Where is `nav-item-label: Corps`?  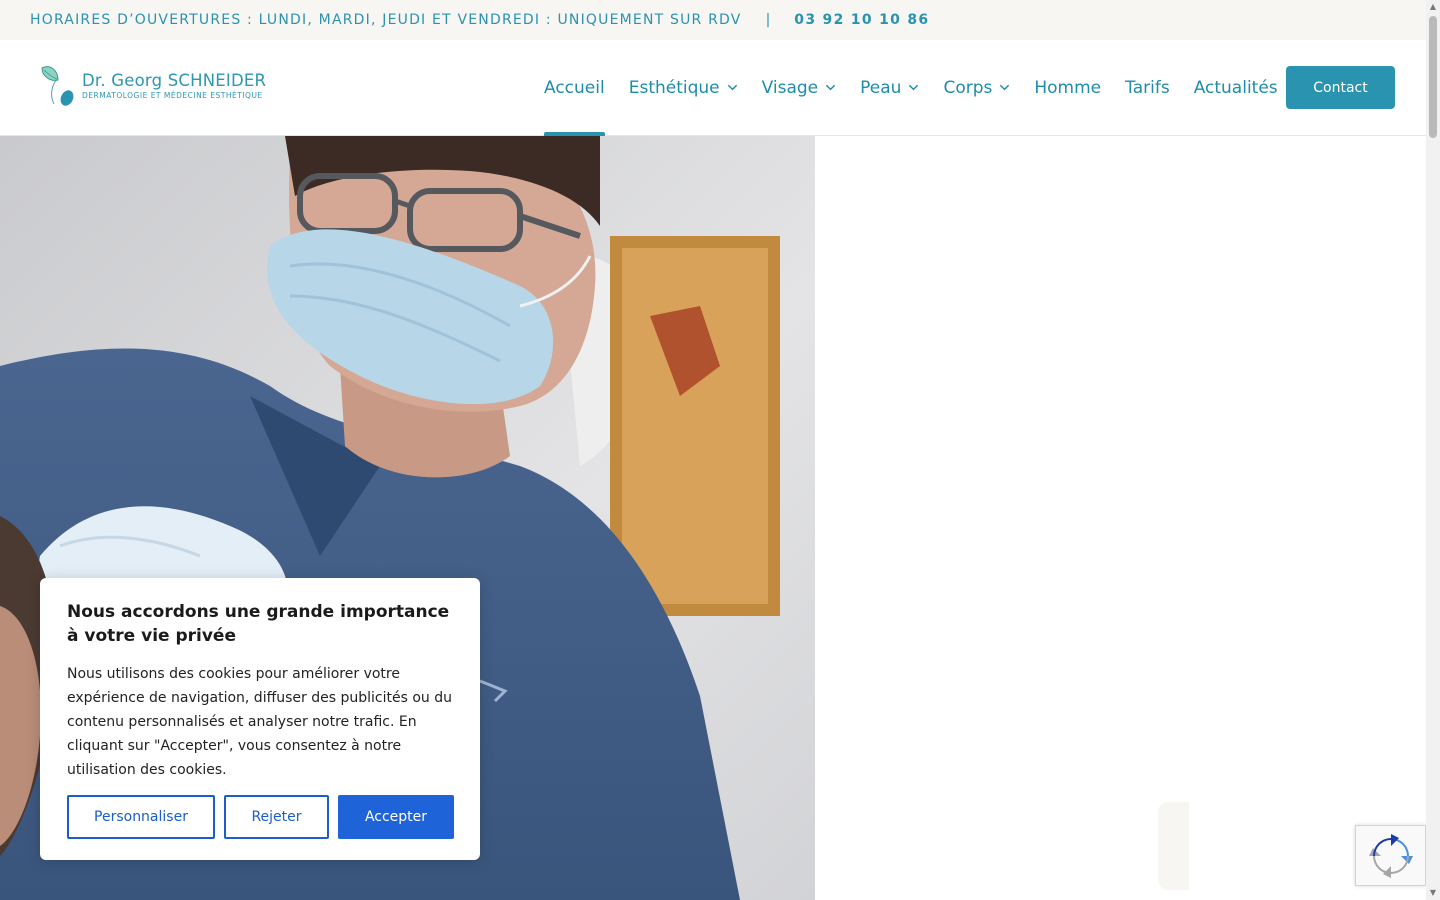
nav-item-label: Corps is located at coordinates (968, 87).